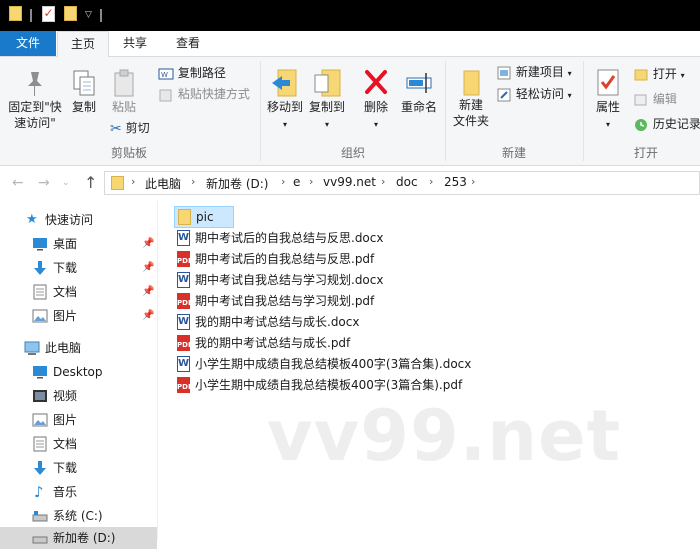 This screenshot has height=549, width=700. What do you see at coordinates (123, 107) in the screenshot?
I see `paste-label: 粘贴` at bounding box center [123, 107].